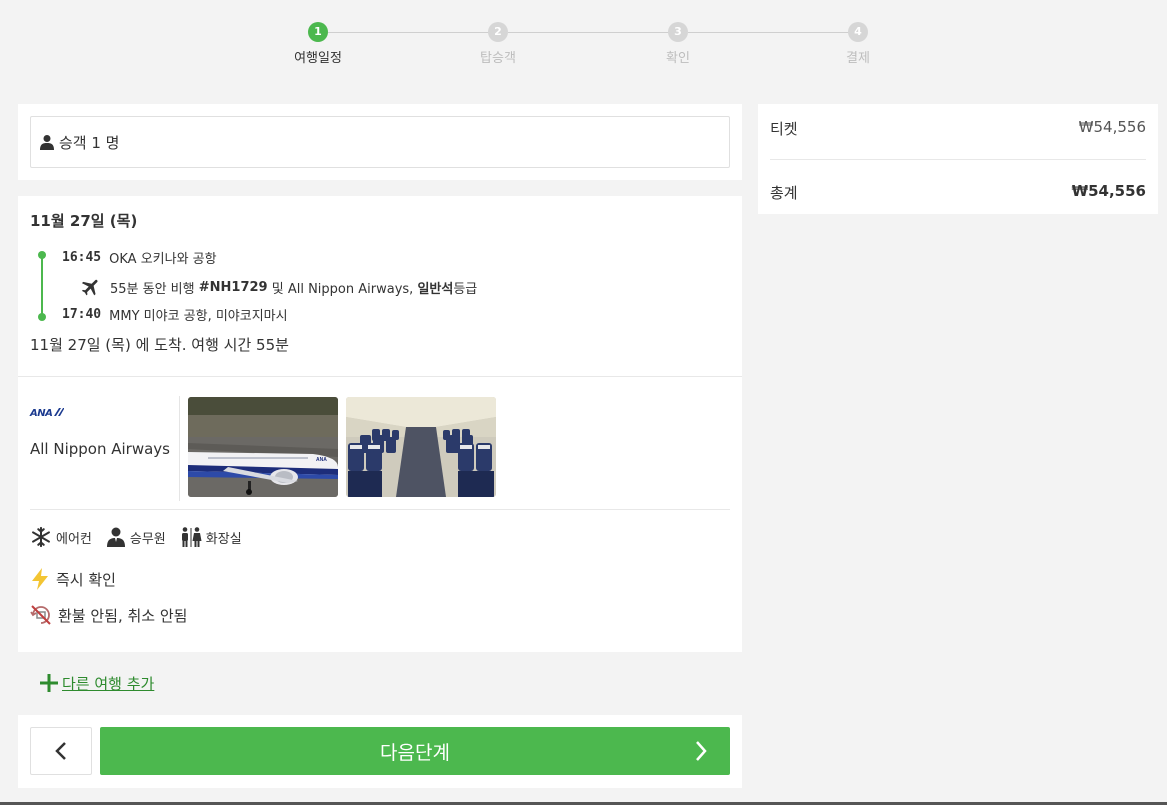 The width and height of the screenshot is (1167, 805). What do you see at coordinates (42, 285) in the screenshot?
I see `timeline-line` at bounding box center [42, 285].